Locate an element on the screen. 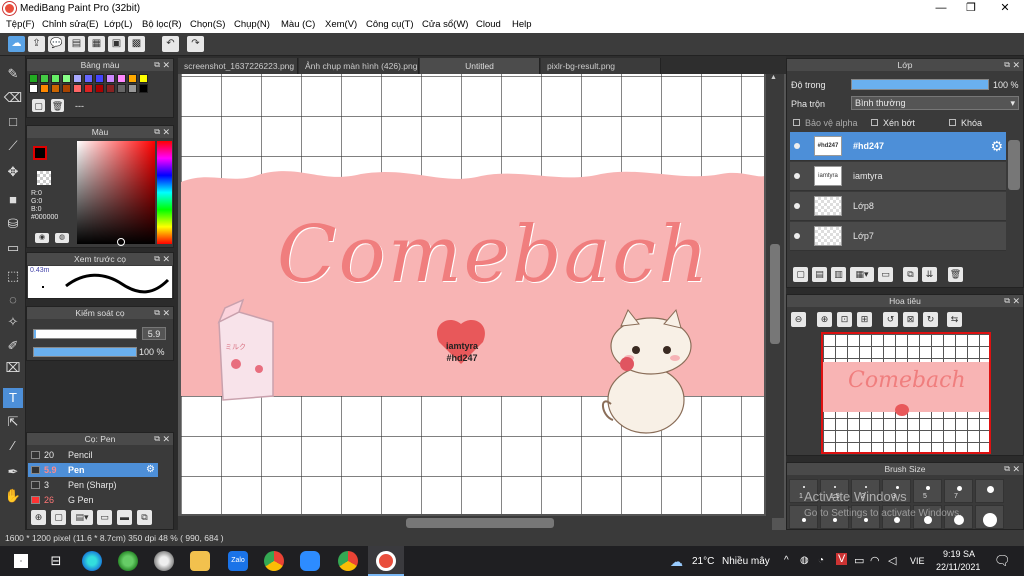  file-explorer-icon is located at coordinates (200, 561).